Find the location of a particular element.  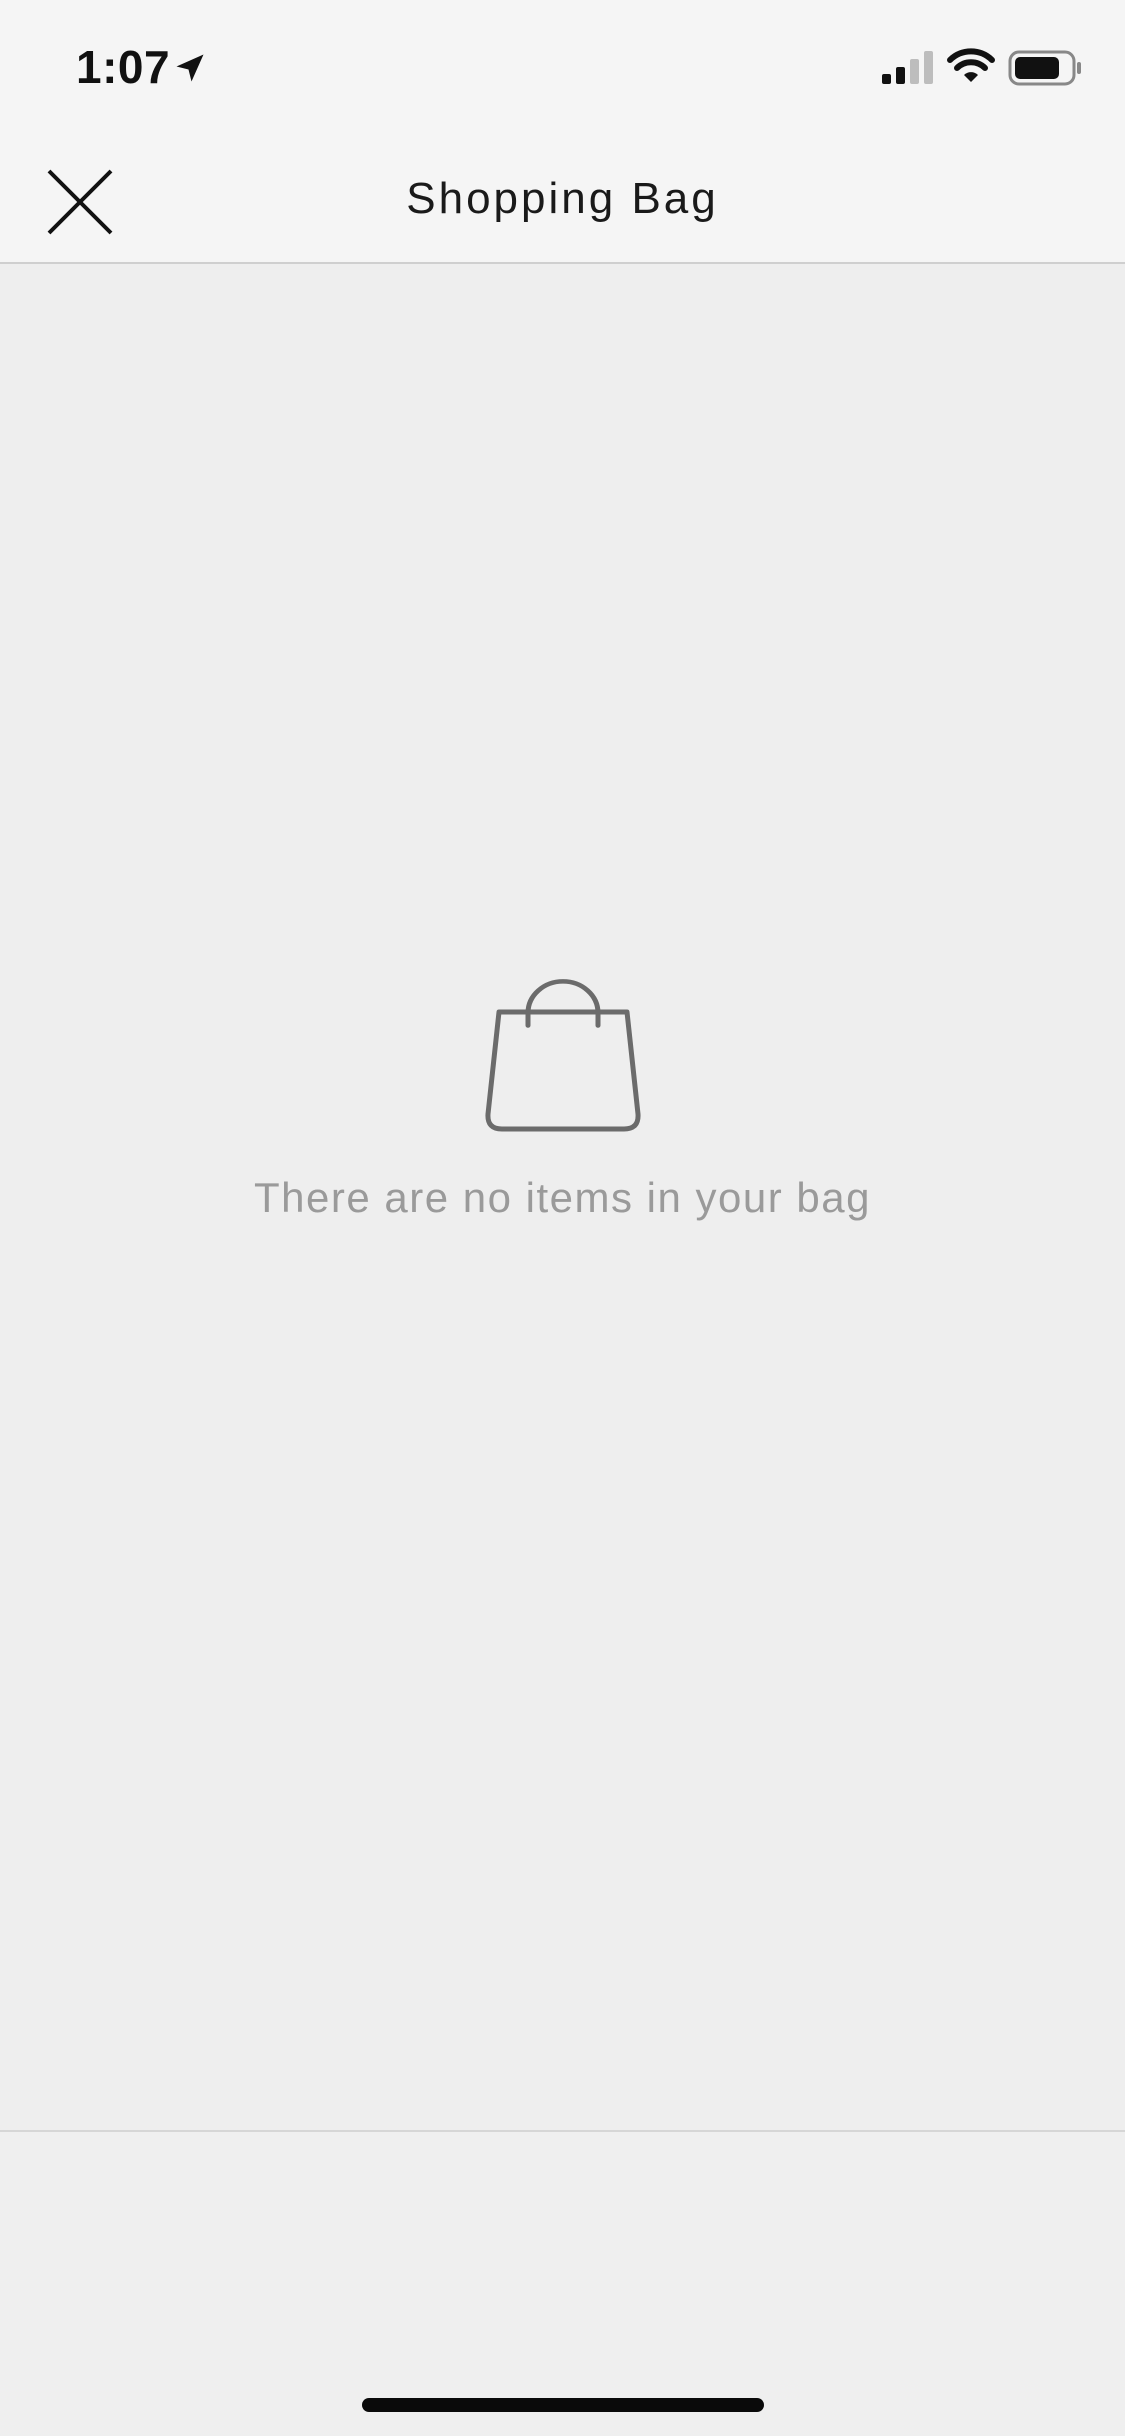

cellular-signal-icon is located at coordinates (907, 67).